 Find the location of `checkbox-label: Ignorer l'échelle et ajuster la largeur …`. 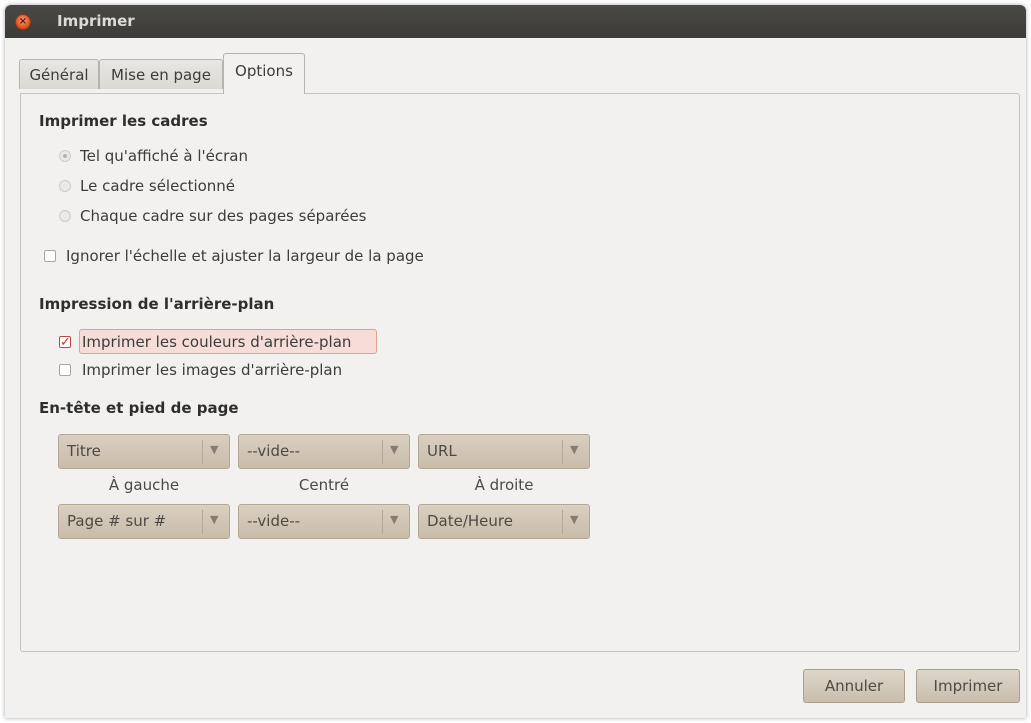

checkbox-label: Ignorer l'échelle et ajuster la largeur … is located at coordinates (245, 256).